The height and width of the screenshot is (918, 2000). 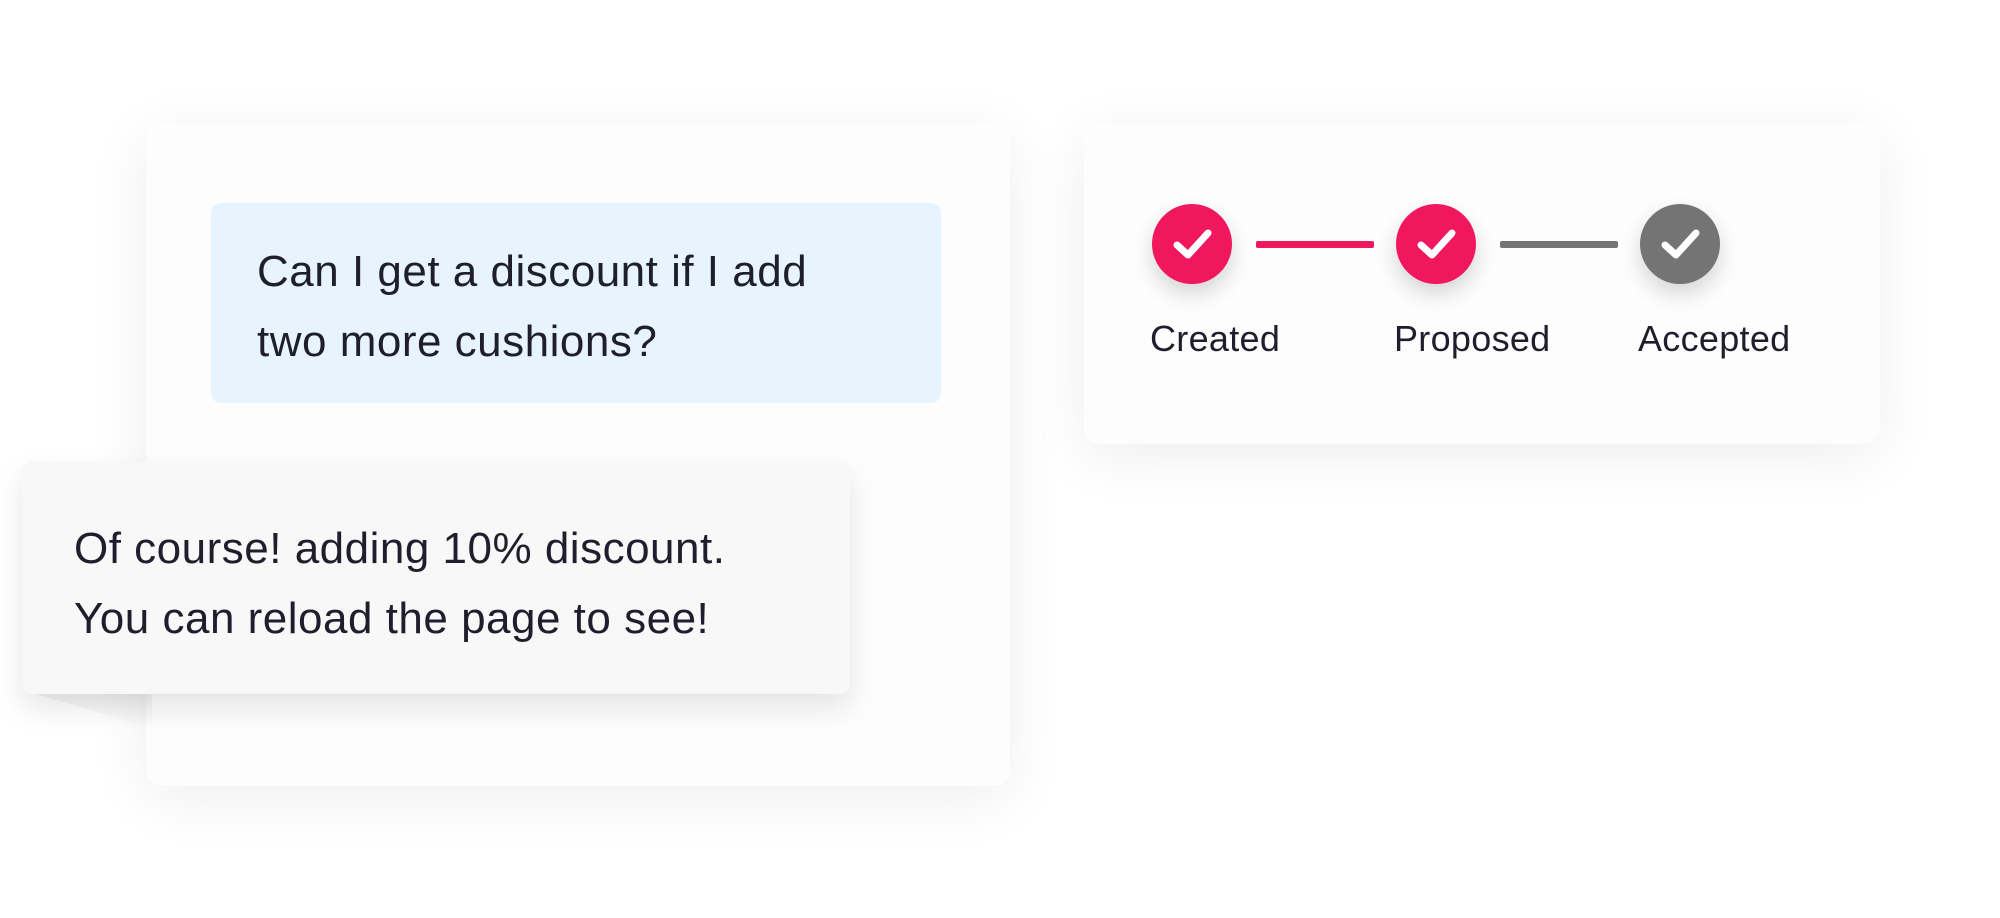 I want to click on step-label-created: Created, so click(x=1215, y=338).